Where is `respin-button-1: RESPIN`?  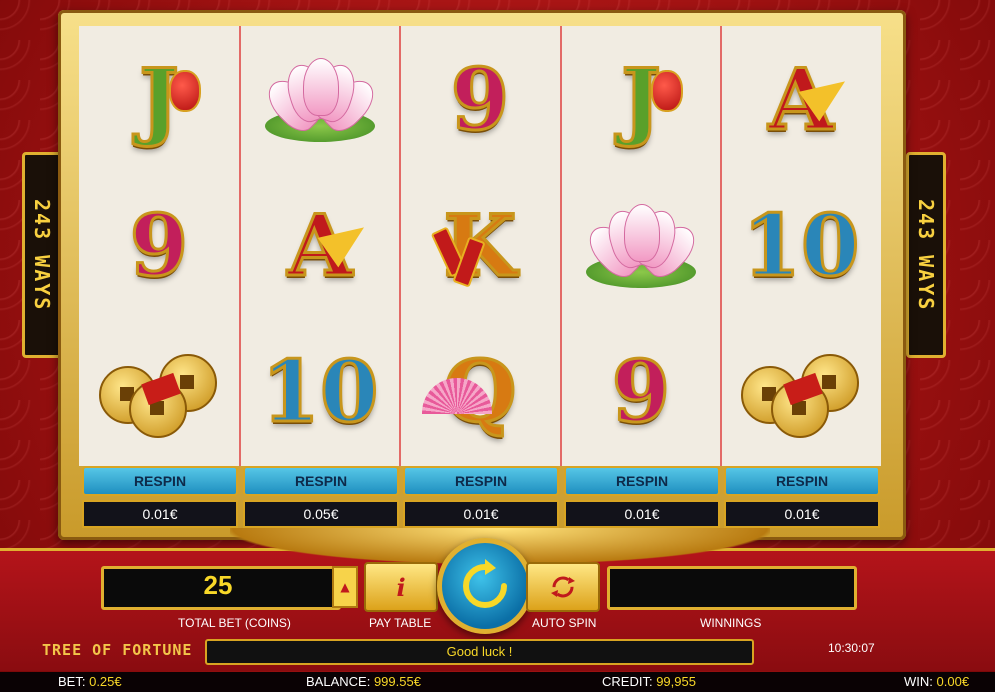
respin-button-1: RESPIN is located at coordinates (160, 481).